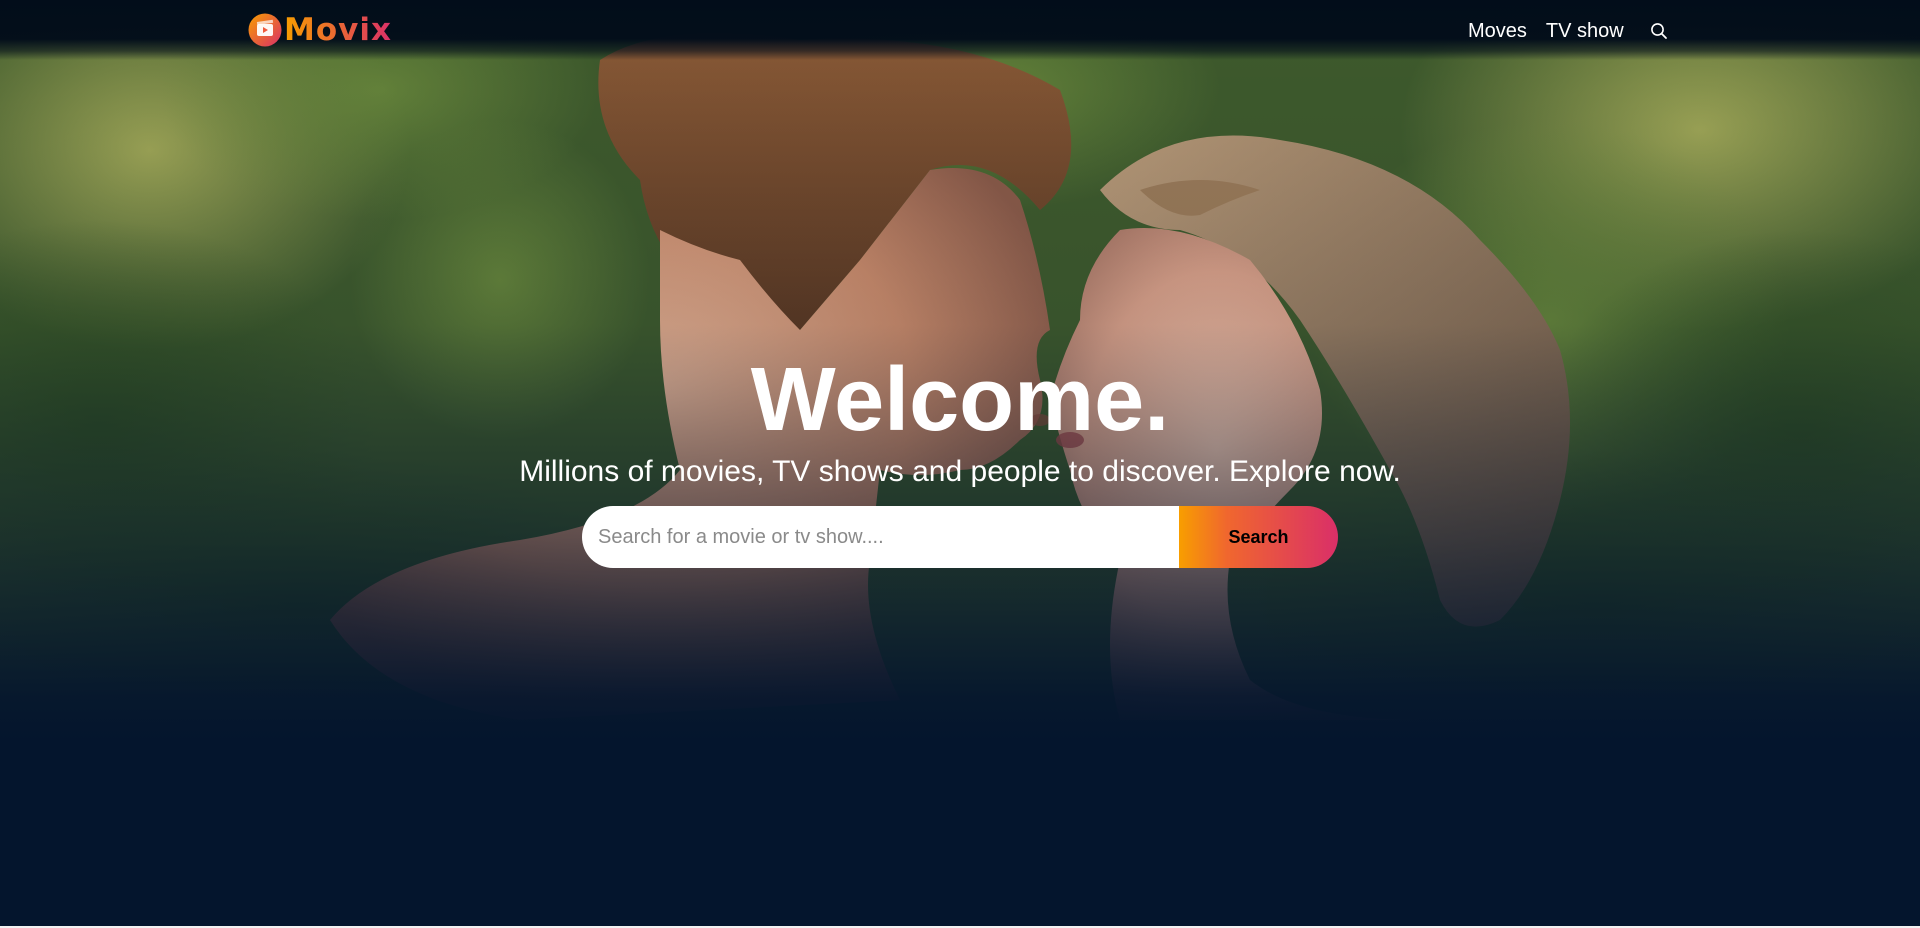  I want to click on nav-item-movies: Moves, so click(1497, 31).